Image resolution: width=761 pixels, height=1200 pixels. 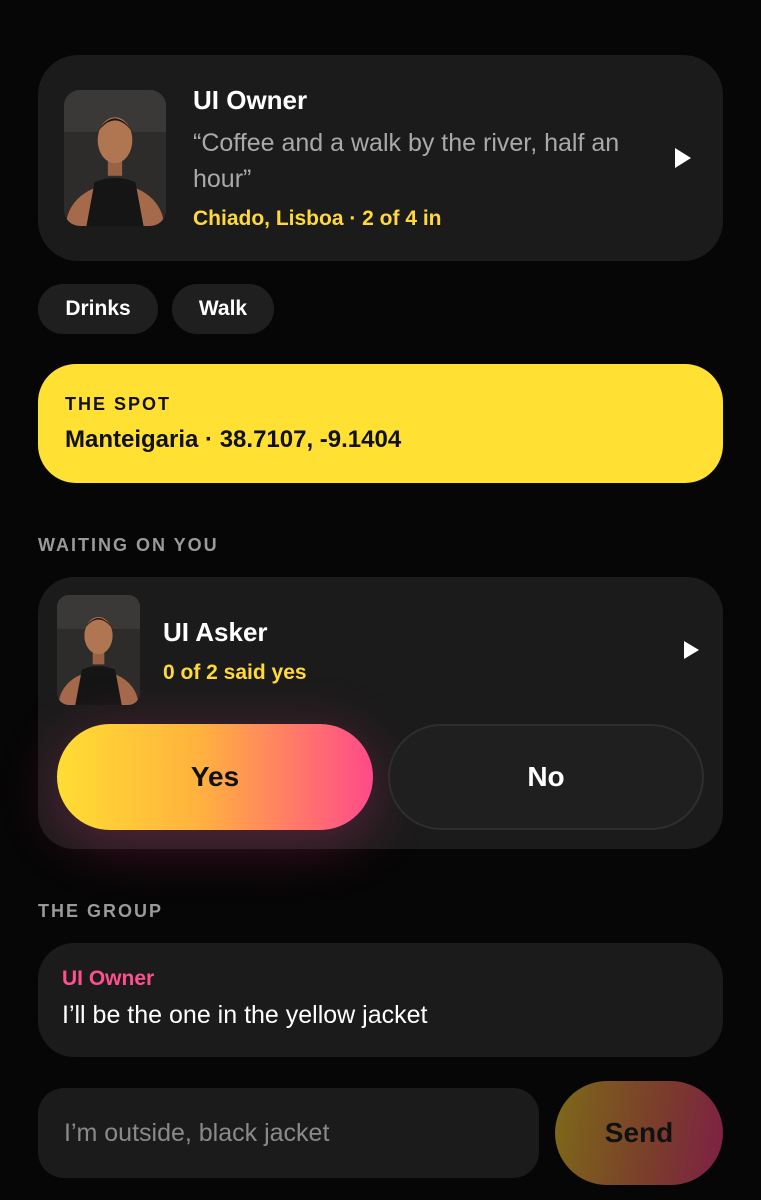 What do you see at coordinates (245, 1015) in the screenshot?
I see `message-text: I’ll be the one in the yellow jacket` at bounding box center [245, 1015].